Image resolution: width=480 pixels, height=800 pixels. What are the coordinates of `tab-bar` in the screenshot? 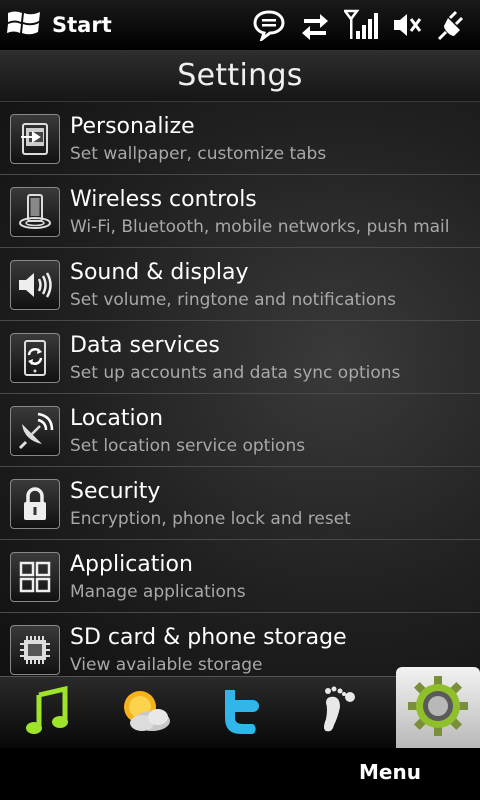 It's located at (240, 708).